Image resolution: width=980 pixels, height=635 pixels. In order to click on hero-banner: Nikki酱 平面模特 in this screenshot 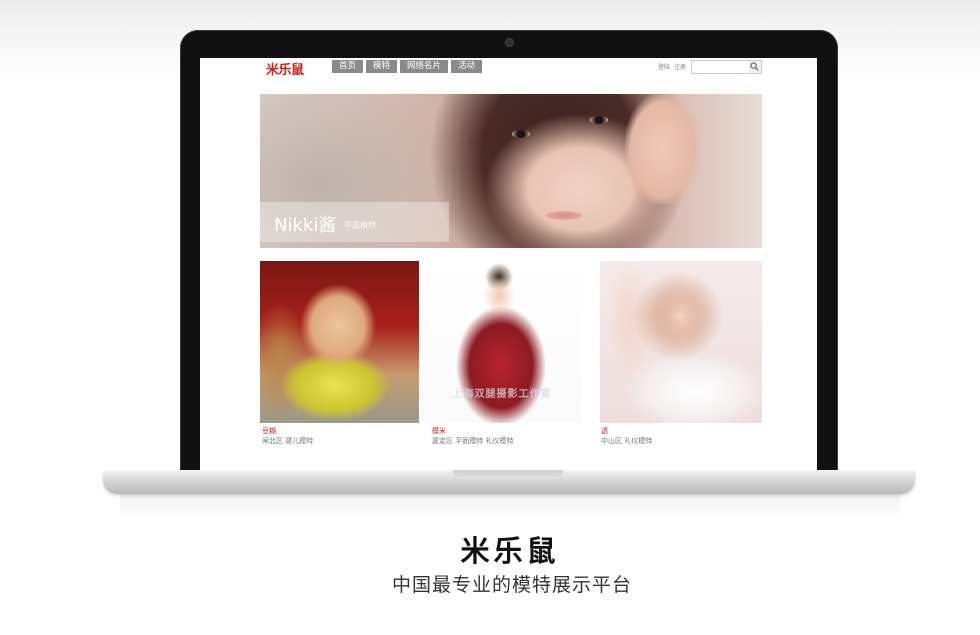, I will do `click(511, 171)`.